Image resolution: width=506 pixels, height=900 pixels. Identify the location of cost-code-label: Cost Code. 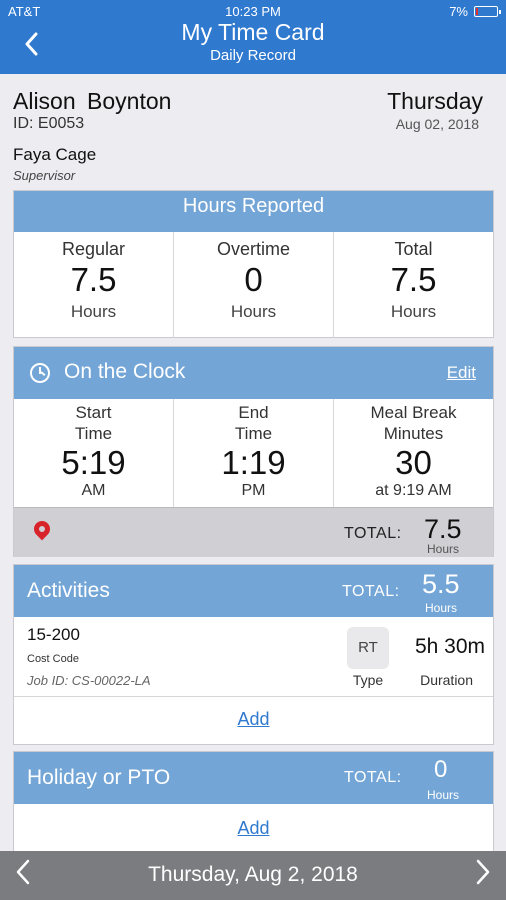
(53, 659).